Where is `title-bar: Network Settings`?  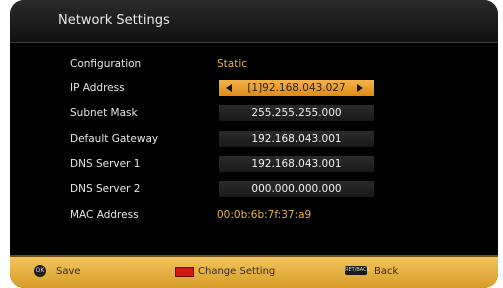
title-bar: Network Settings is located at coordinates (254, 21).